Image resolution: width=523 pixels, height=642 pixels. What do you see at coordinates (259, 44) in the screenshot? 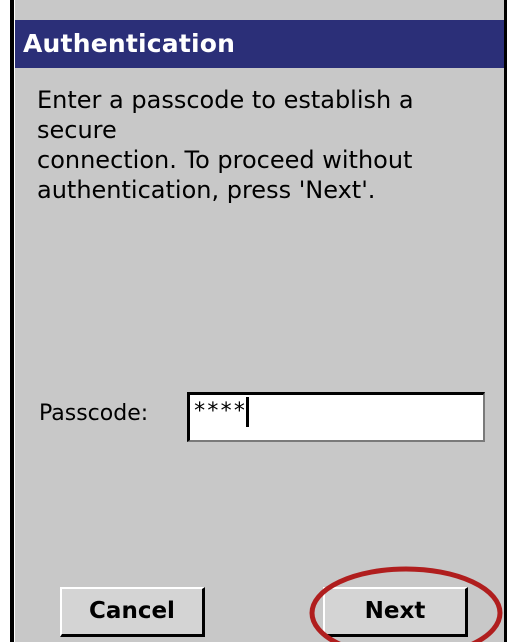
I see `dialog-title-bar: Authentication` at bounding box center [259, 44].